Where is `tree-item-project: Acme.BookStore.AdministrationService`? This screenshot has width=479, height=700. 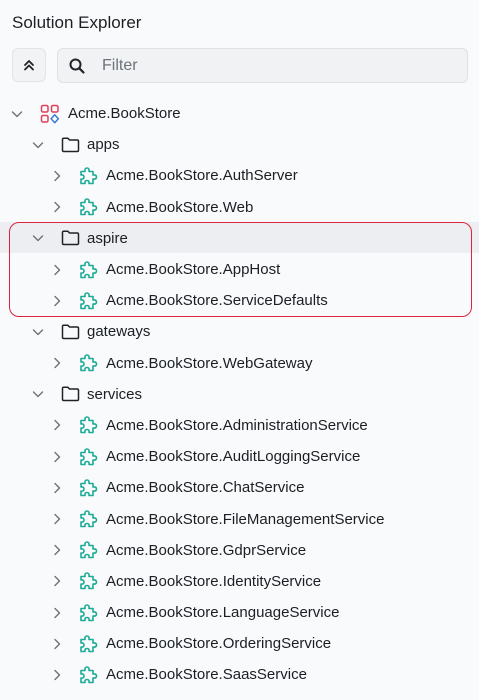 tree-item-project: Acme.BookStore.AdministrationService is located at coordinates (239, 425).